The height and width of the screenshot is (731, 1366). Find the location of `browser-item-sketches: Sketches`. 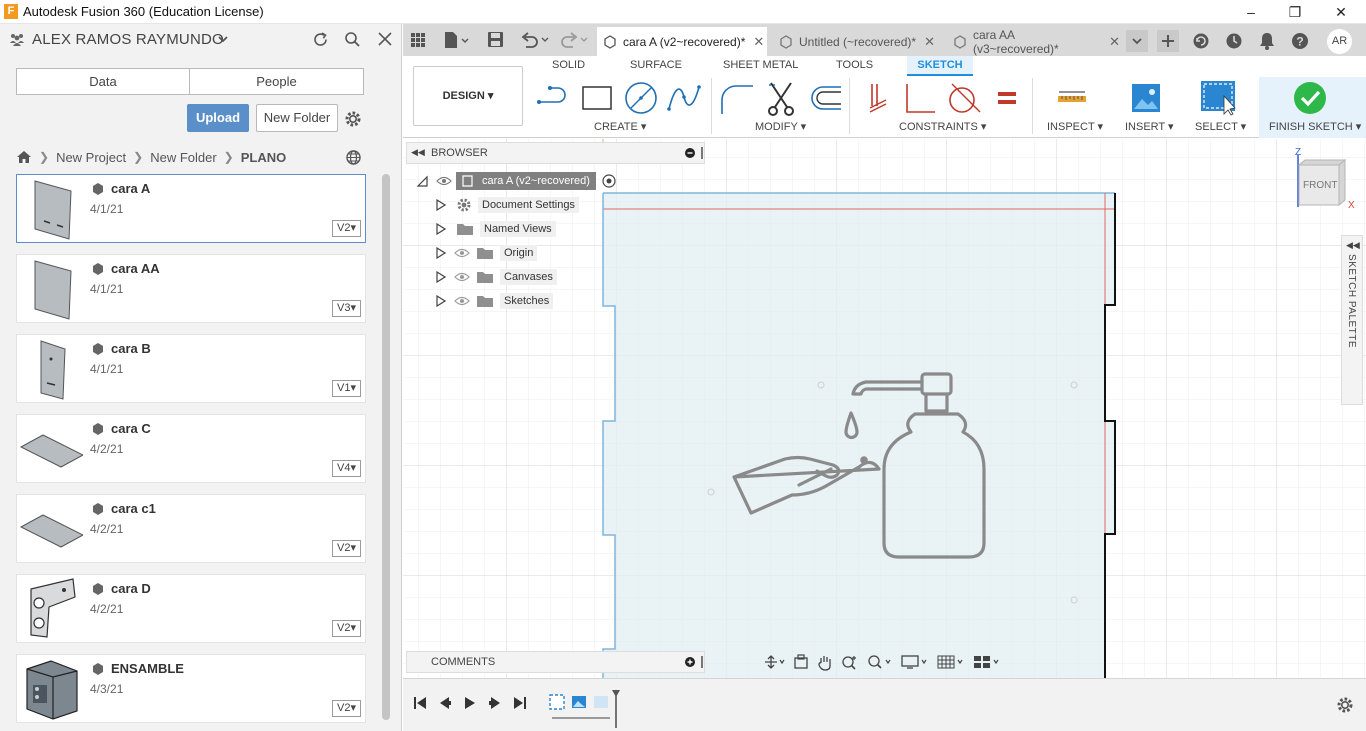

browser-item-sketches: Sketches is located at coordinates (536, 301).